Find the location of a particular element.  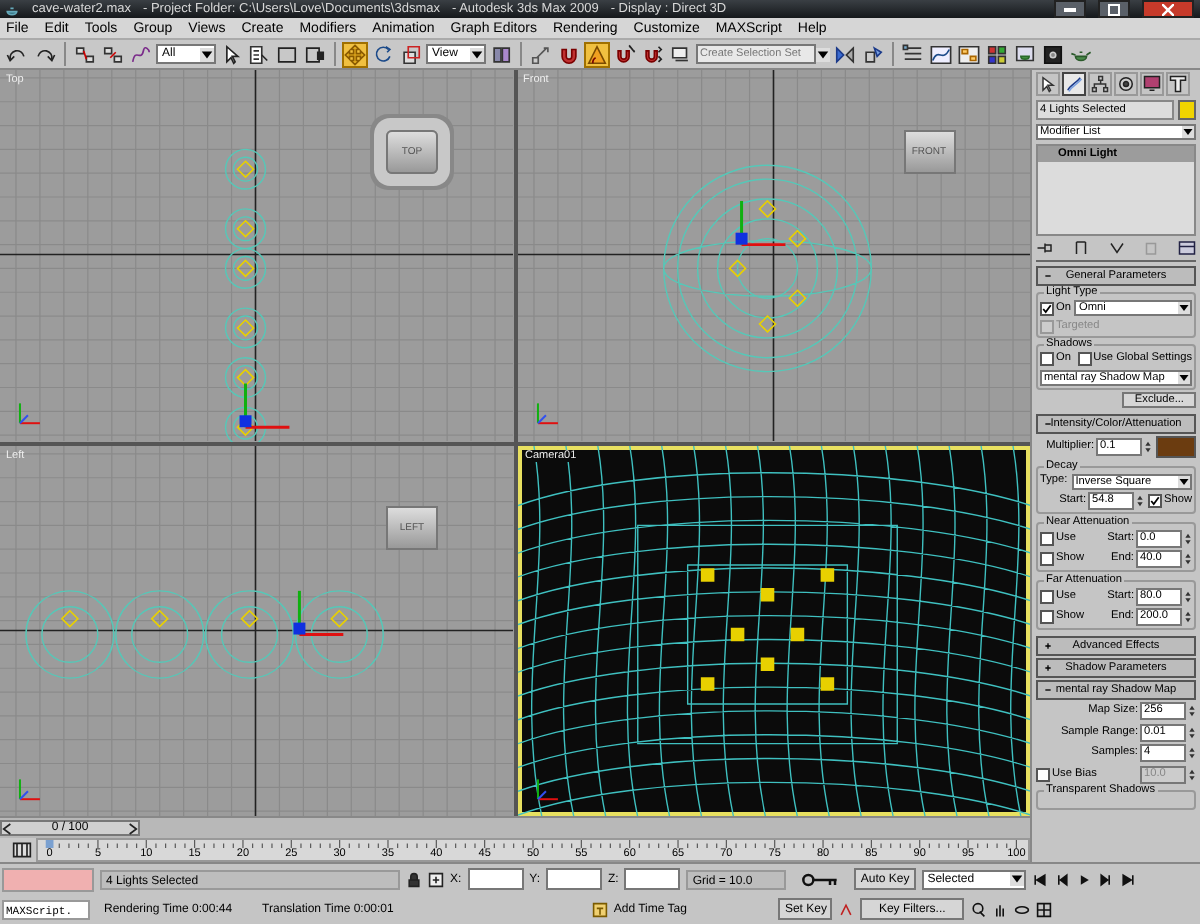

key-icon is located at coordinates (820, 879).